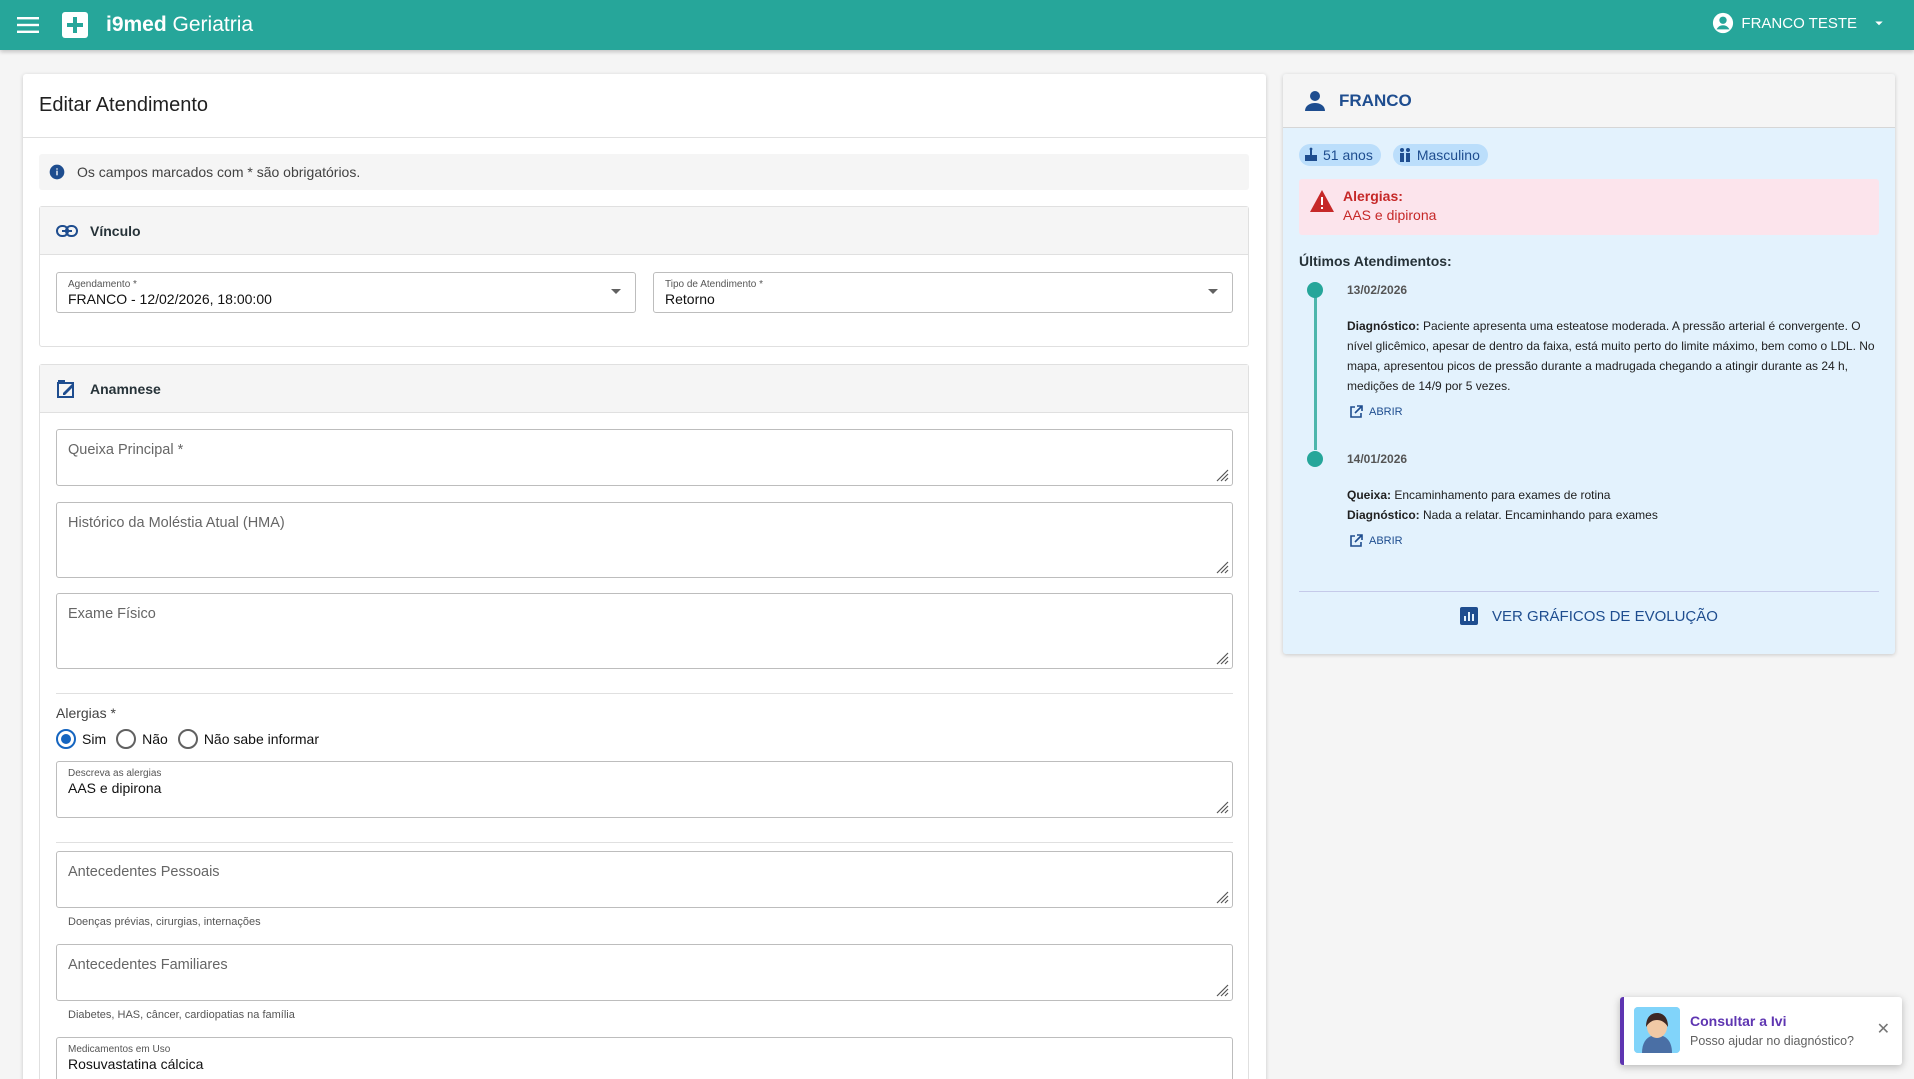  What do you see at coordinates (1375, 261) in the screenshot?
I see `history-title: Últimos Atendimentos:` at bounding box center [1375, 261].